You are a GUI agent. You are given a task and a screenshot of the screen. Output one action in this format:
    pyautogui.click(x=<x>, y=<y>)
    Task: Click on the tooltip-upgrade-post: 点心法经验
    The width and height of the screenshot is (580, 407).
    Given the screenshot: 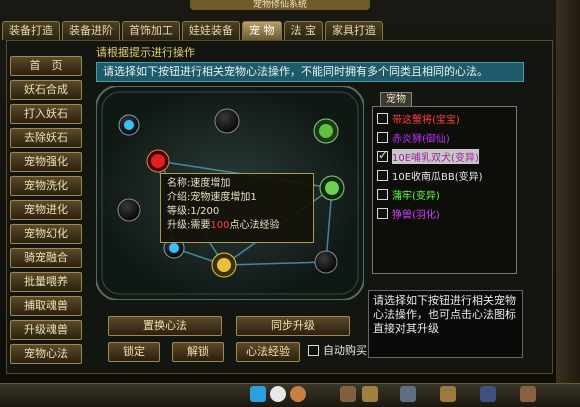 What is the action you would take?
    pyautogui.click(x=254, y=225)
    